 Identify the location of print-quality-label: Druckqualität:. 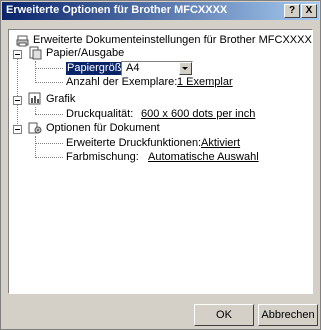
(100, 114).